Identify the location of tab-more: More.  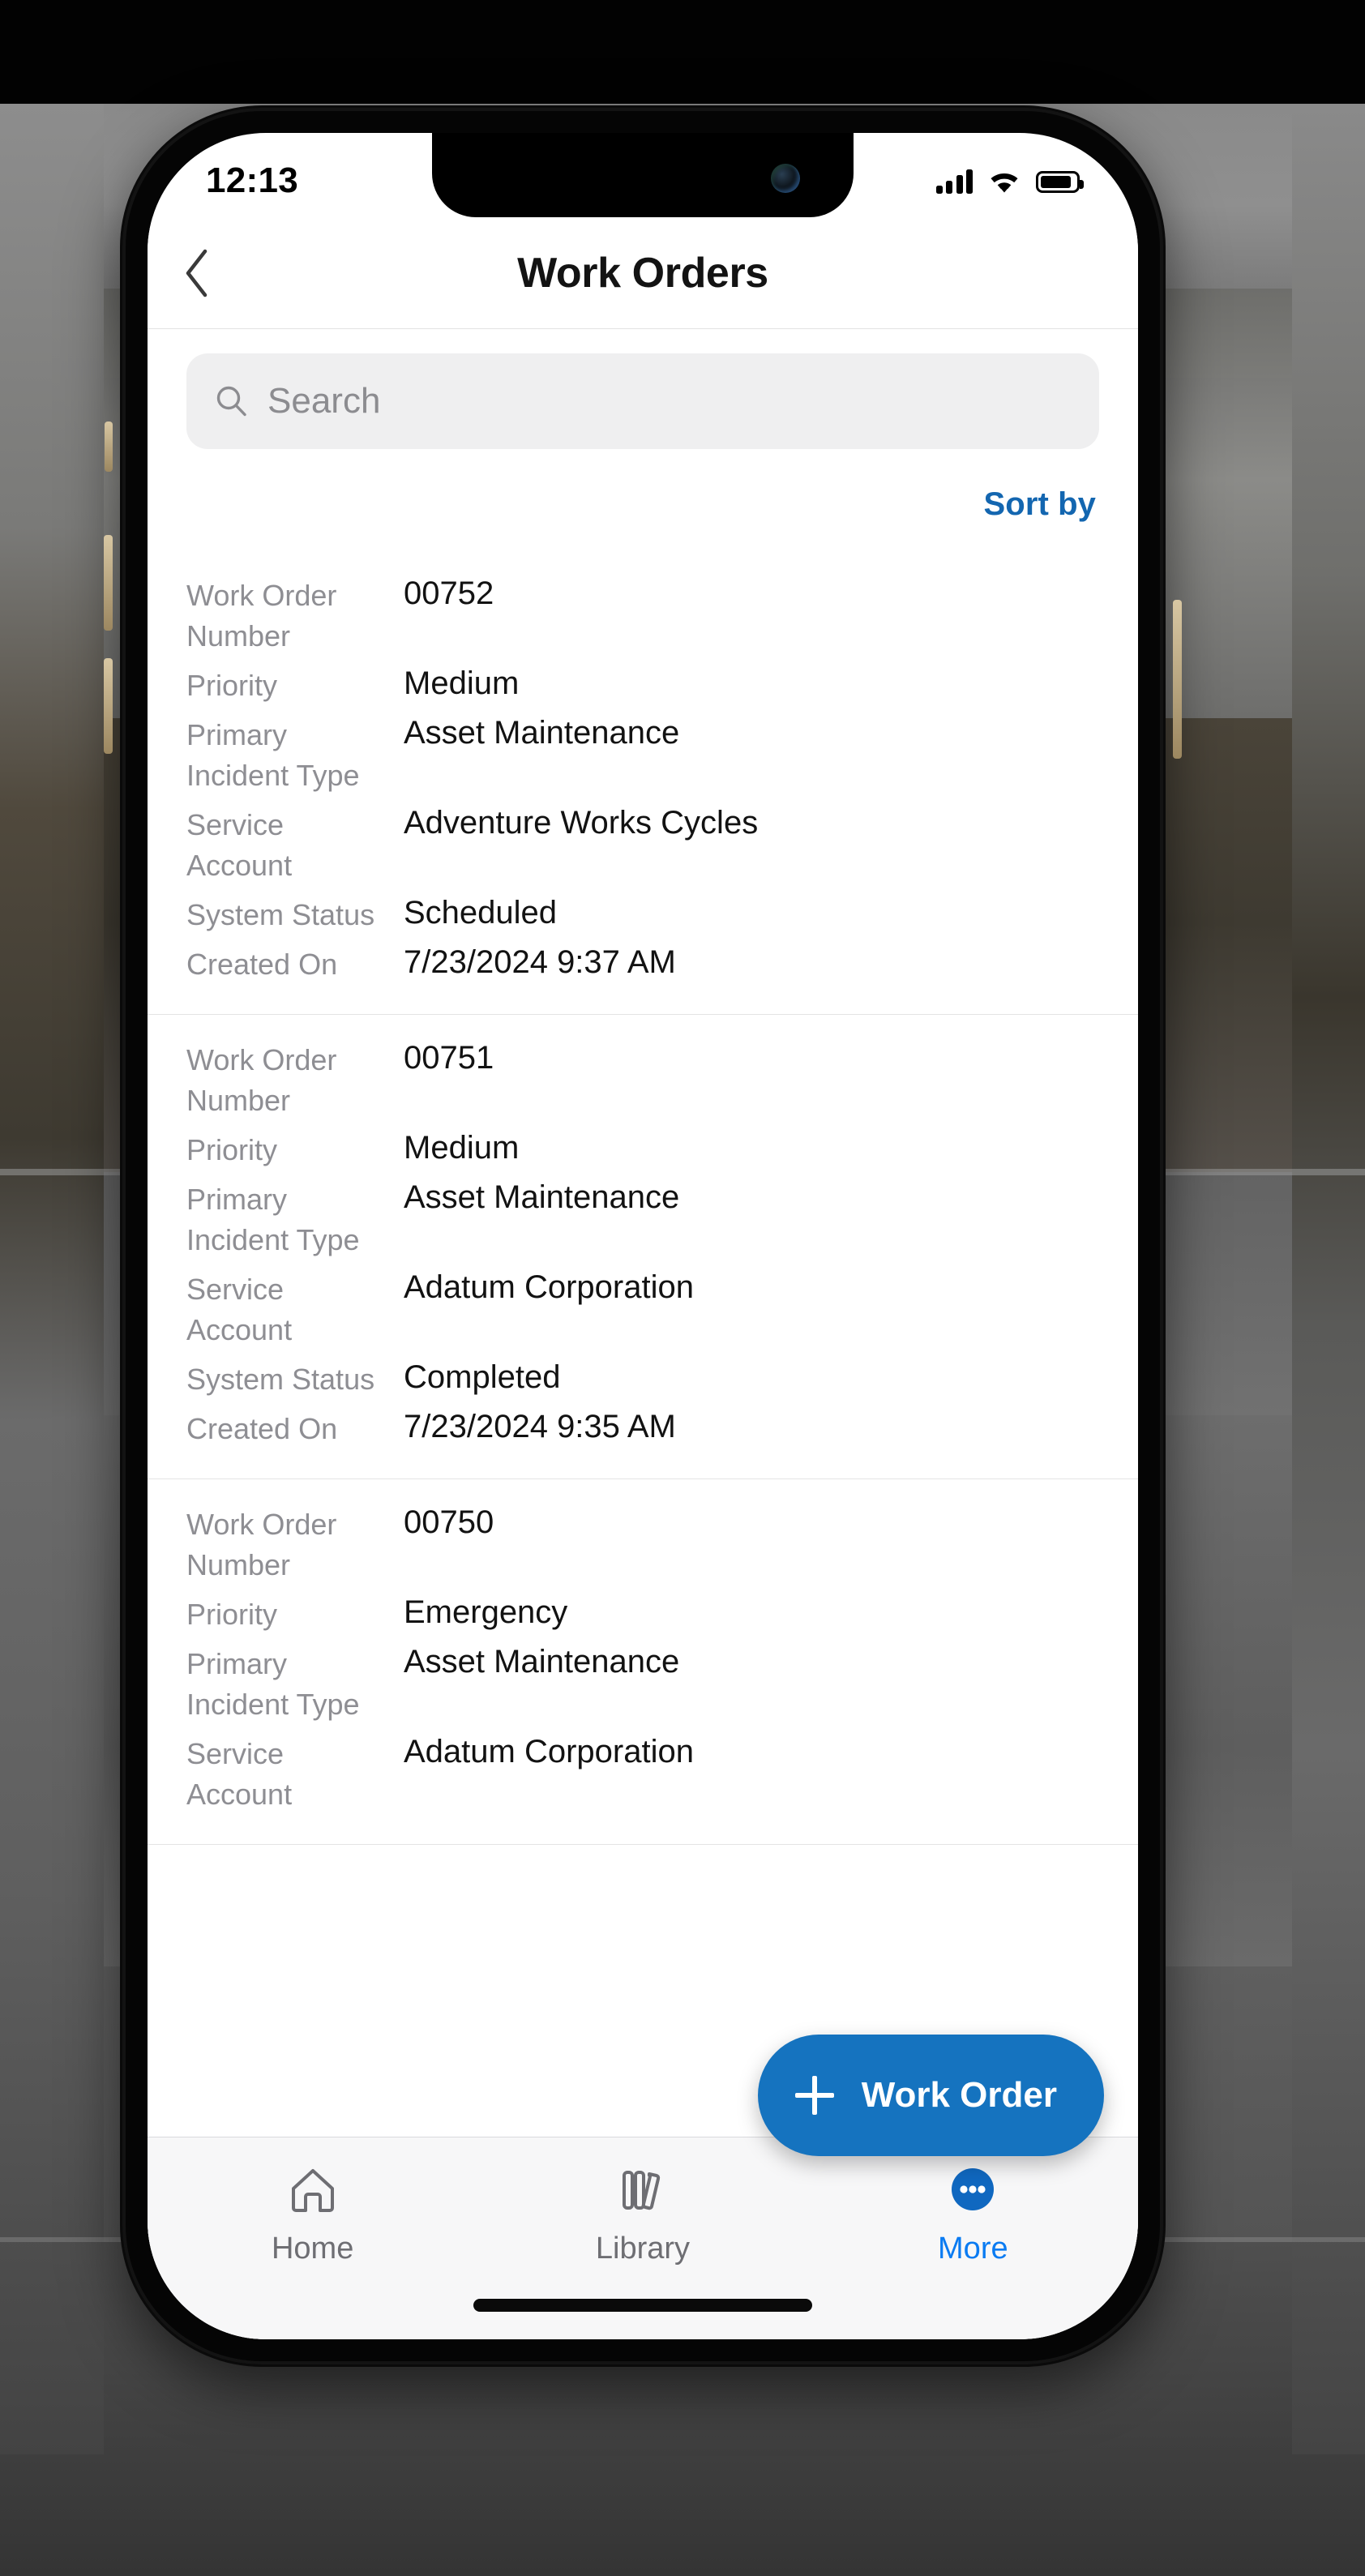
(973, 2212).